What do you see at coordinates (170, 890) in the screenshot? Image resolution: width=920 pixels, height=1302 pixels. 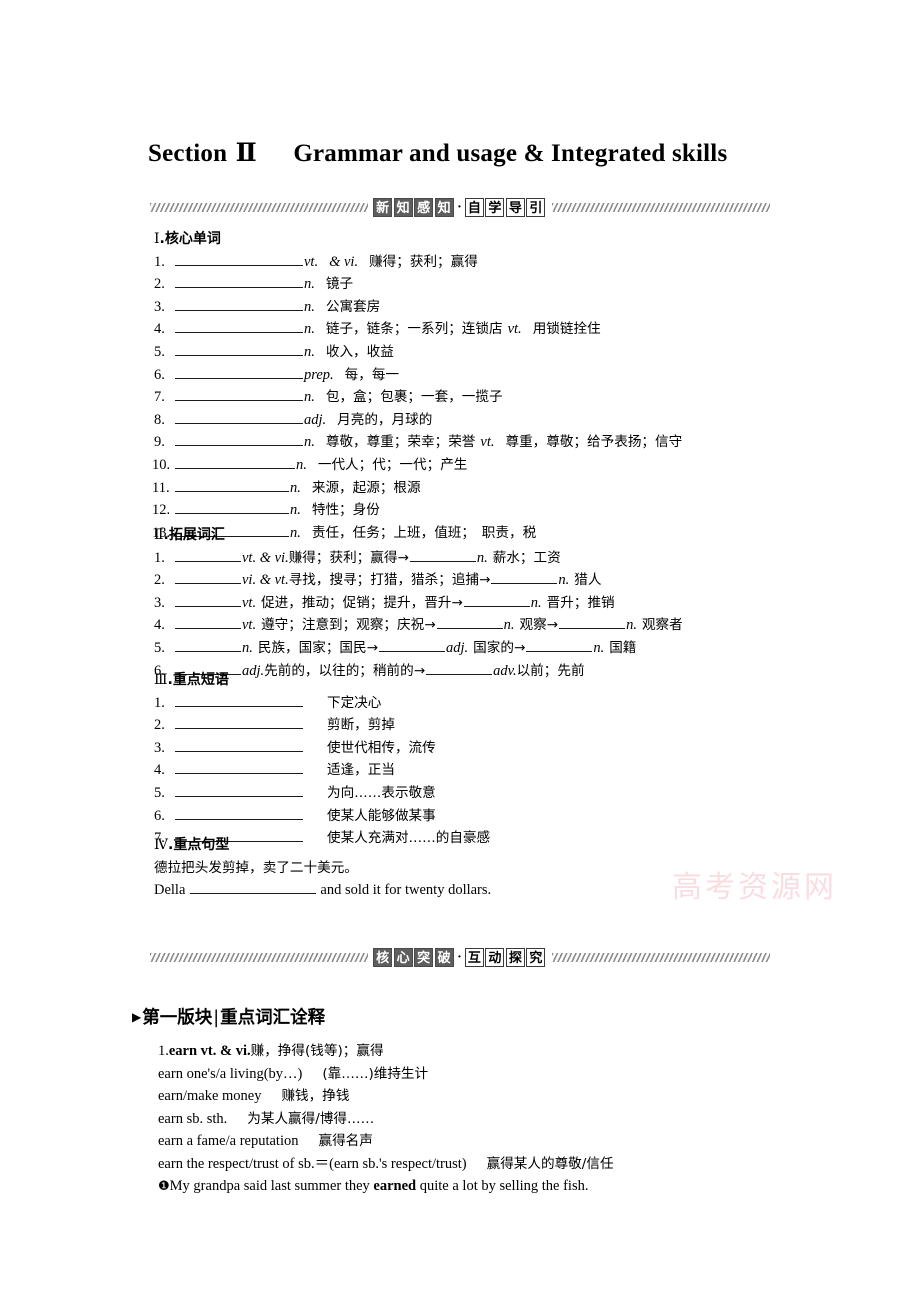 I see `sentence-english-before: Della` at bounding box center [170, 890].